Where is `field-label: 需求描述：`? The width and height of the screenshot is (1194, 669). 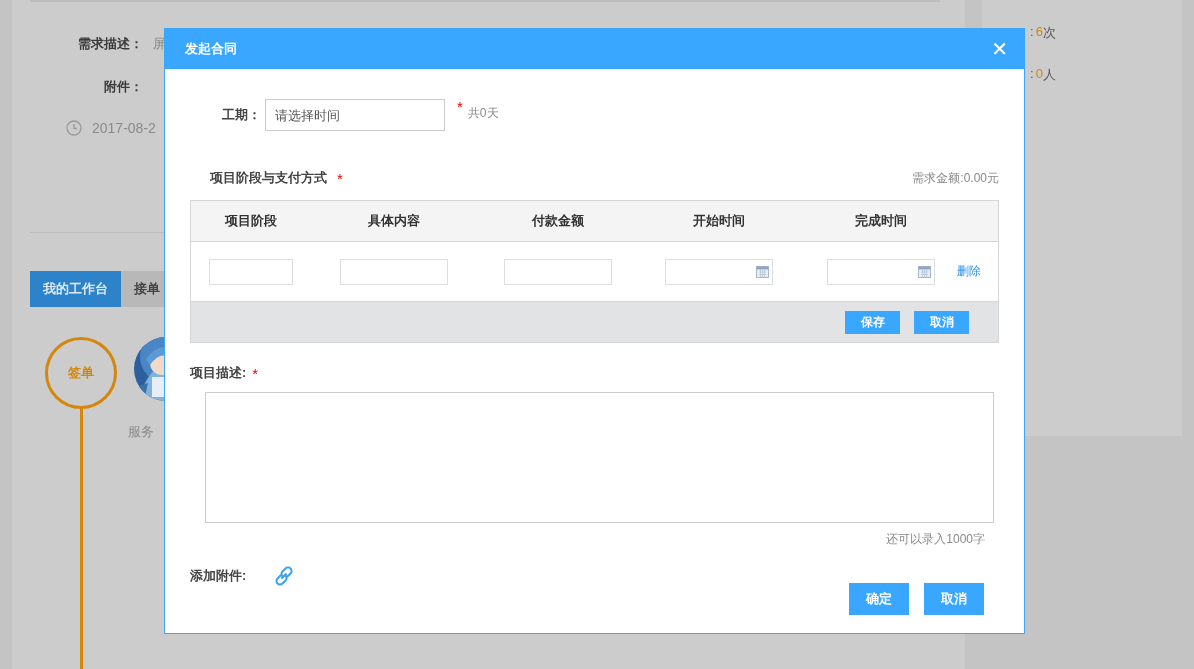
field-label: 需求描述： is located at coordinates (110, 44).